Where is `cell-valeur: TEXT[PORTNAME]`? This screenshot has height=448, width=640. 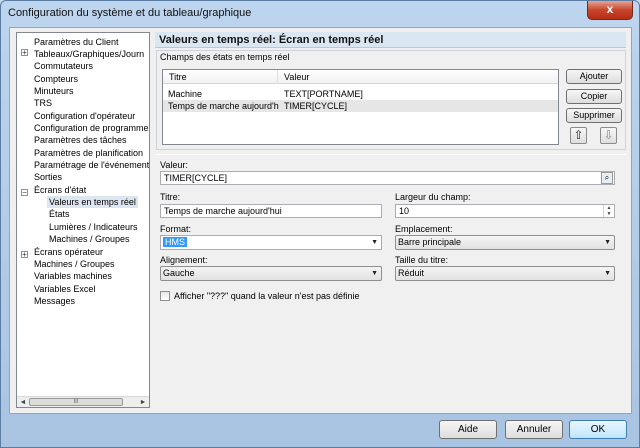
cell-valeur: TEXT[PORTNAME] is located at coordinates (323, 94).